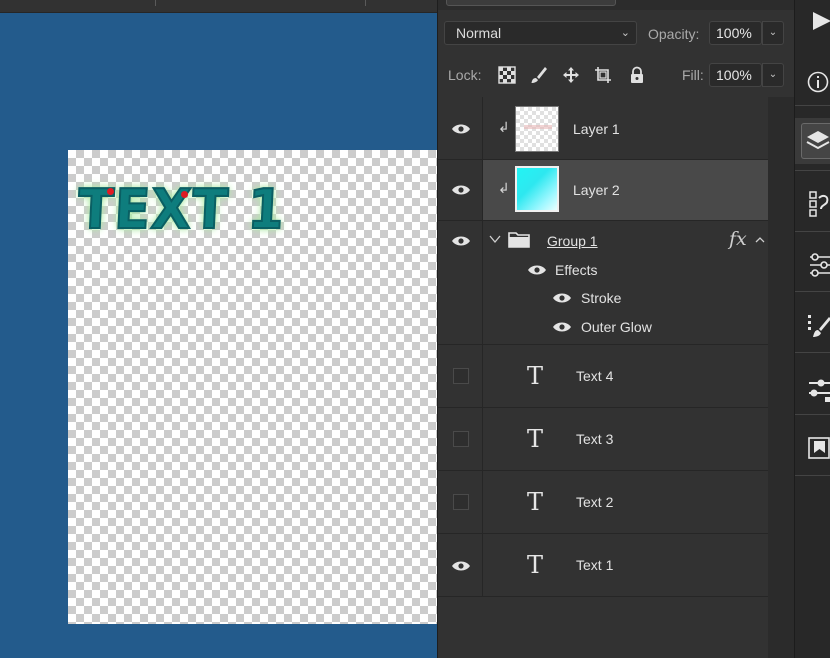 The image size is (830, 658). What do you see at coordinates (596, 129) in the screenshot?
I see `layer-name: Layer 1` at bounding box center [596, 129].